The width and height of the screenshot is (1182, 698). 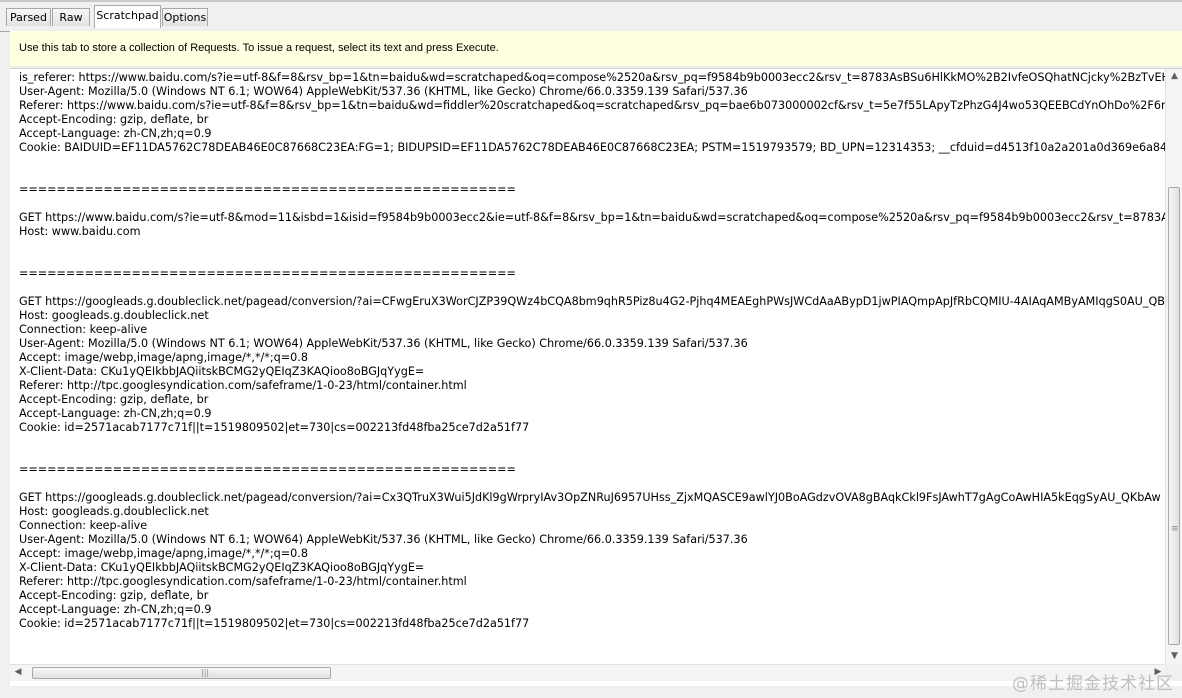 I want to click on arrow-up-icon: ▲, so click(x=1174, y=76).